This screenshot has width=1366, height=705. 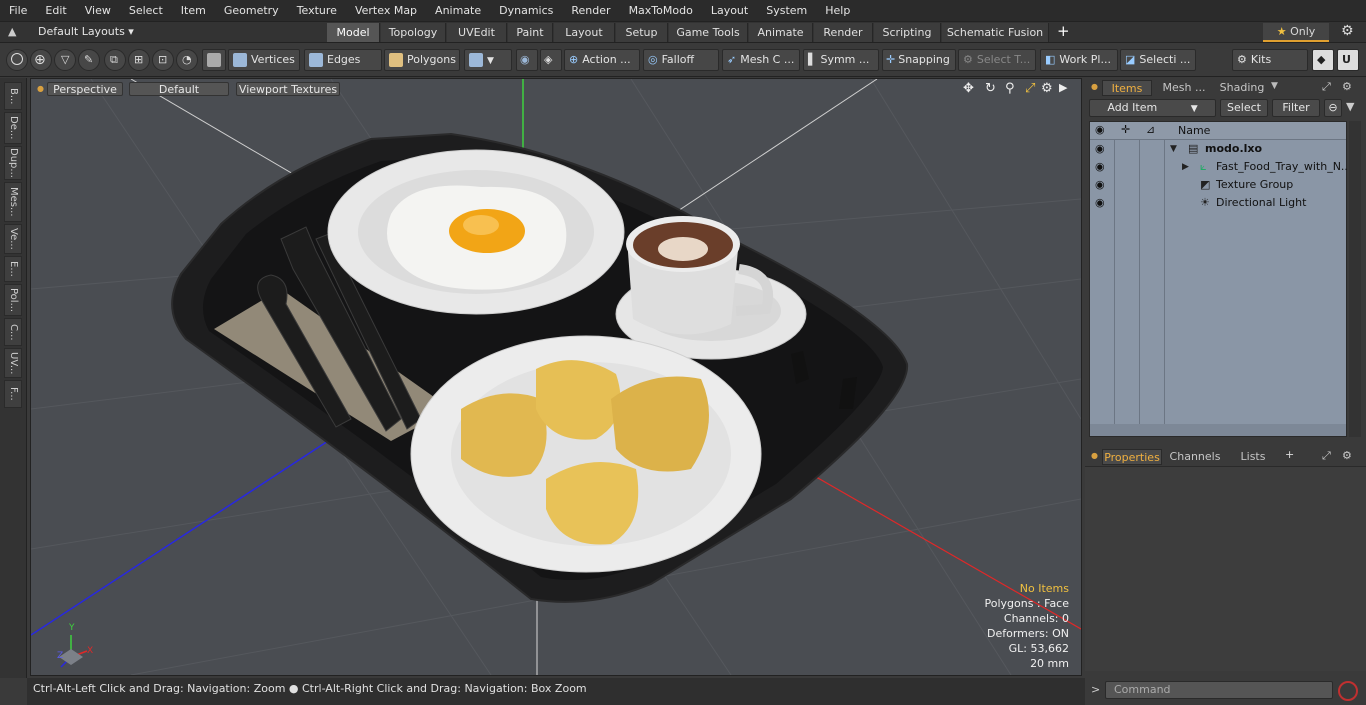 I want to click on kits-button: ⚙ Kits, so click(x=1270, y=60).